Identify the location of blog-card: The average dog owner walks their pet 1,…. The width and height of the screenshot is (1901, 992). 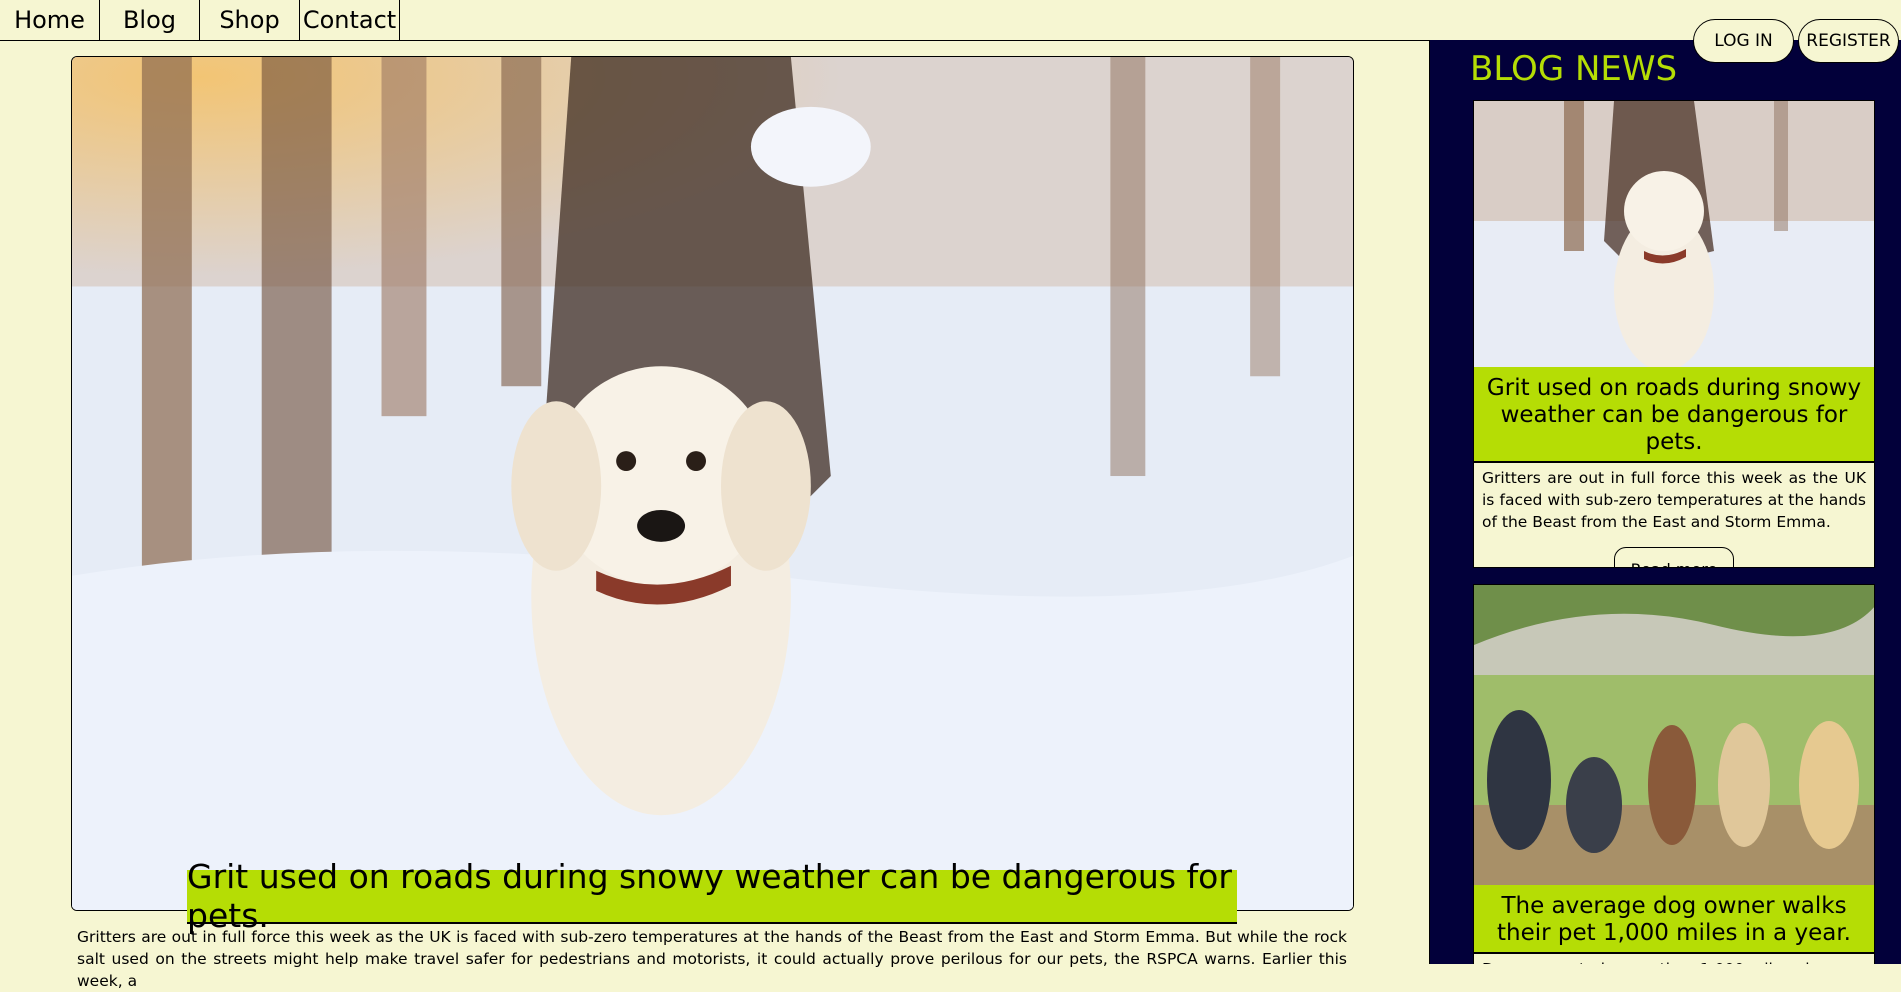
(1674, 774).